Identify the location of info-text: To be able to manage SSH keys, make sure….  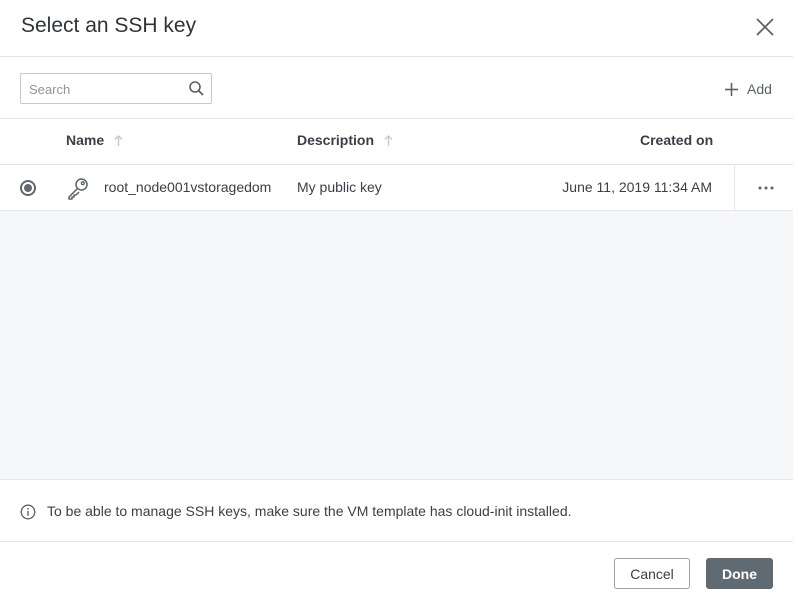
(309, 511).